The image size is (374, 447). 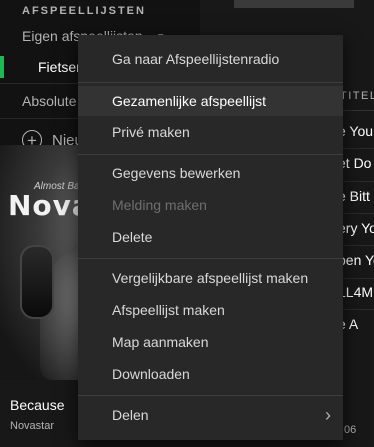 What do you see at coordinates (356, 260) in the screenshot?
I see `track-title: pen Yo` at bounding box center [356, 260].